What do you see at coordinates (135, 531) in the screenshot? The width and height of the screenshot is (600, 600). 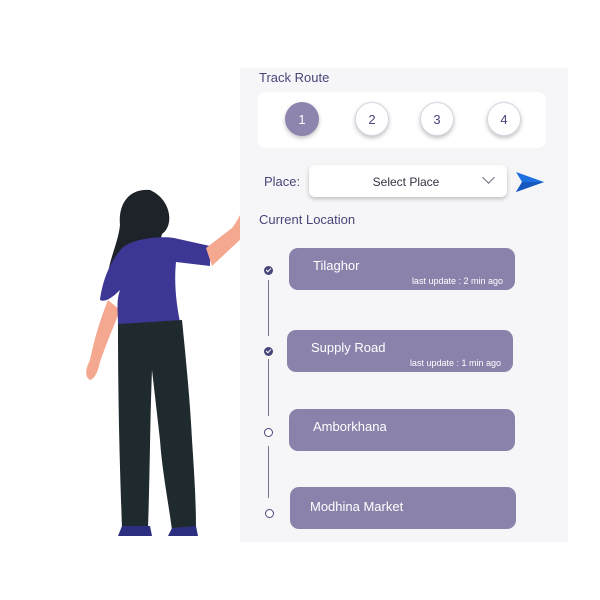 I see `left-shoe` at bounding box center [135, 531].